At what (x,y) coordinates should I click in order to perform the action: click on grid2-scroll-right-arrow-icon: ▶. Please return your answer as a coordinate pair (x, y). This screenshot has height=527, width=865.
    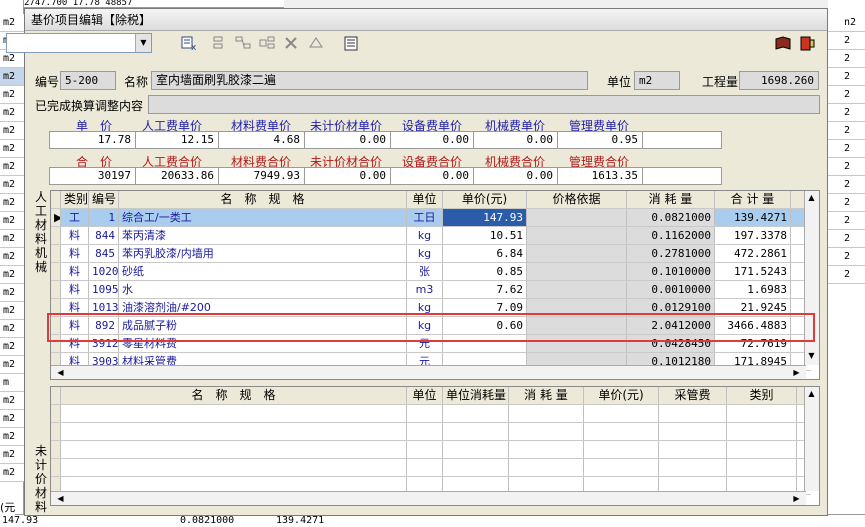
    Looking at the image, I should click on (796, 498).